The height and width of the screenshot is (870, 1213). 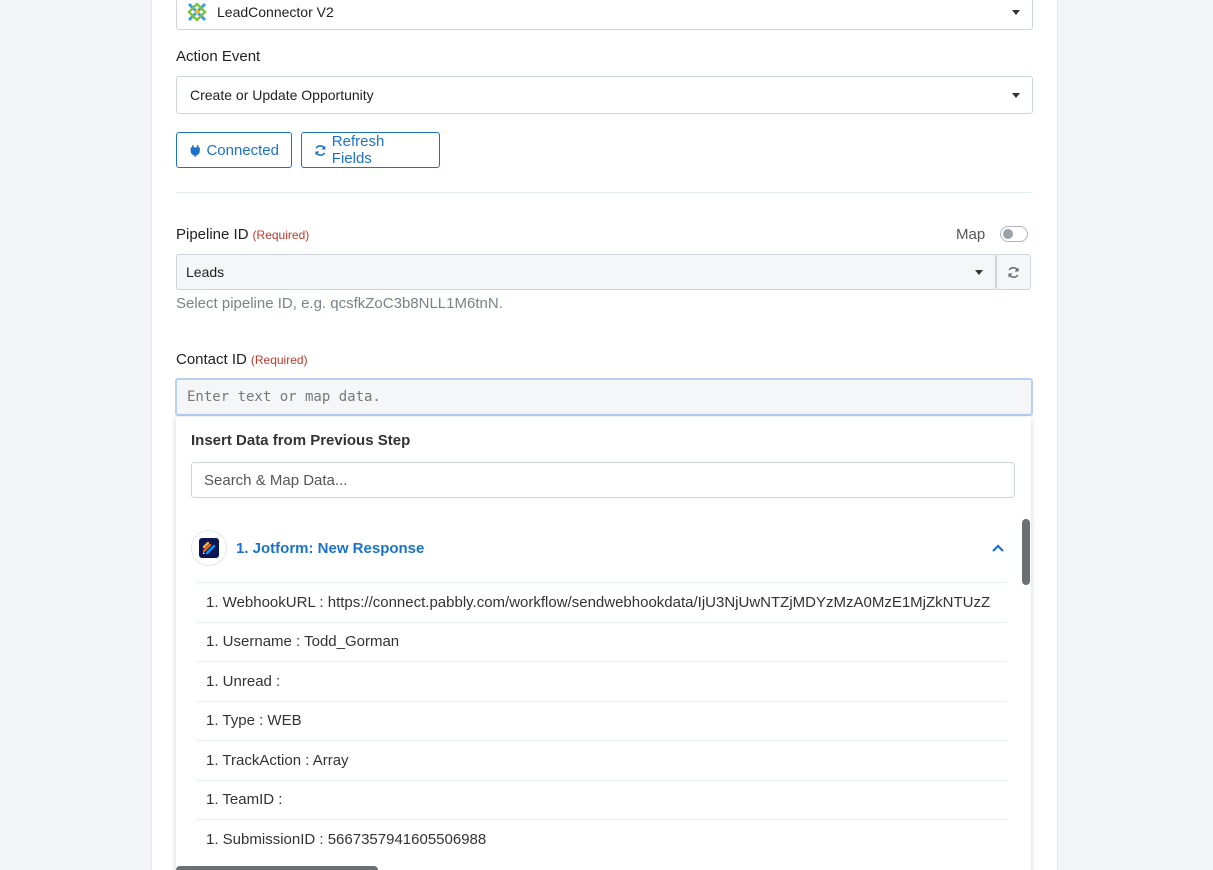 What do you see at coordinates (604, 15) in the screenshot?
I see `app-select: LeadConnector V2` at bounding box center [604, 15].